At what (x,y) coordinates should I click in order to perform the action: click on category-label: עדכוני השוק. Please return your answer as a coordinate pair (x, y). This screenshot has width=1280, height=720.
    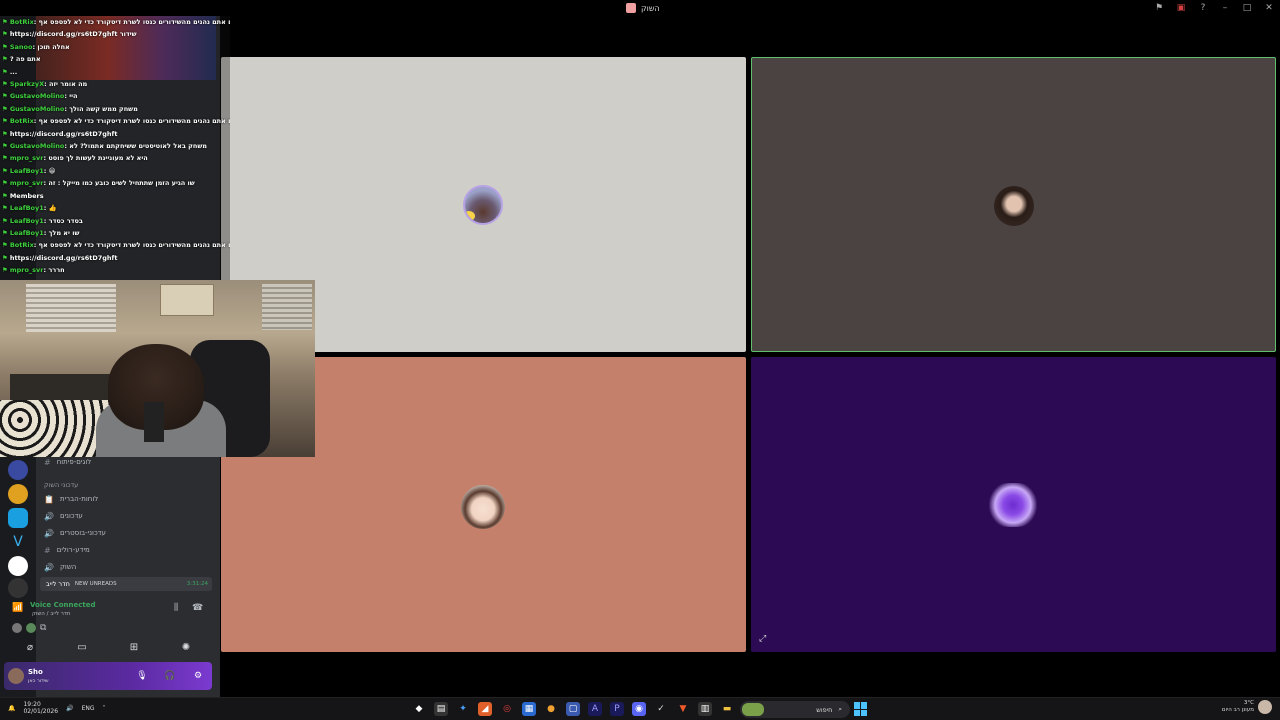
    Looking at the image, I should click on (61, 485).